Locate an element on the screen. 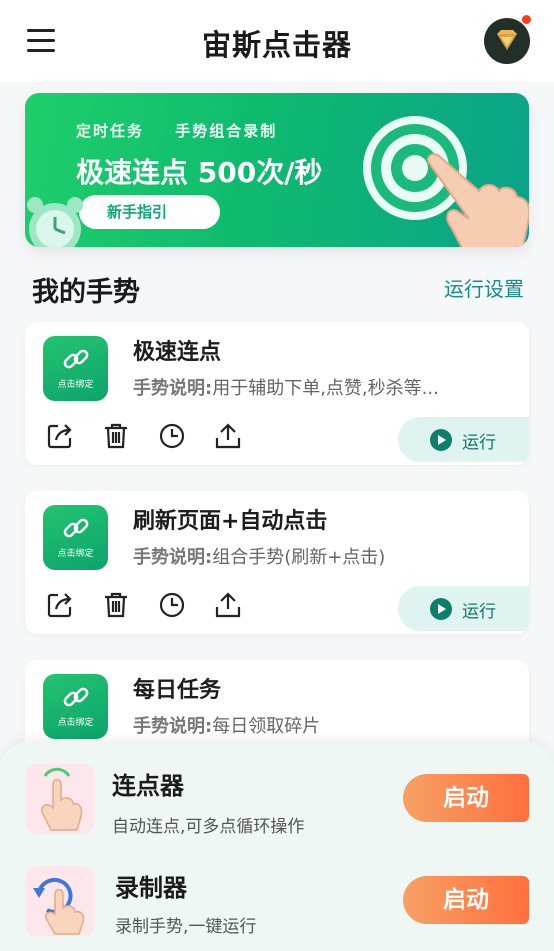 The width and height of the screenshot is (554, 951). start-recorder-button: 启动 is located at coordinates (466, 900).